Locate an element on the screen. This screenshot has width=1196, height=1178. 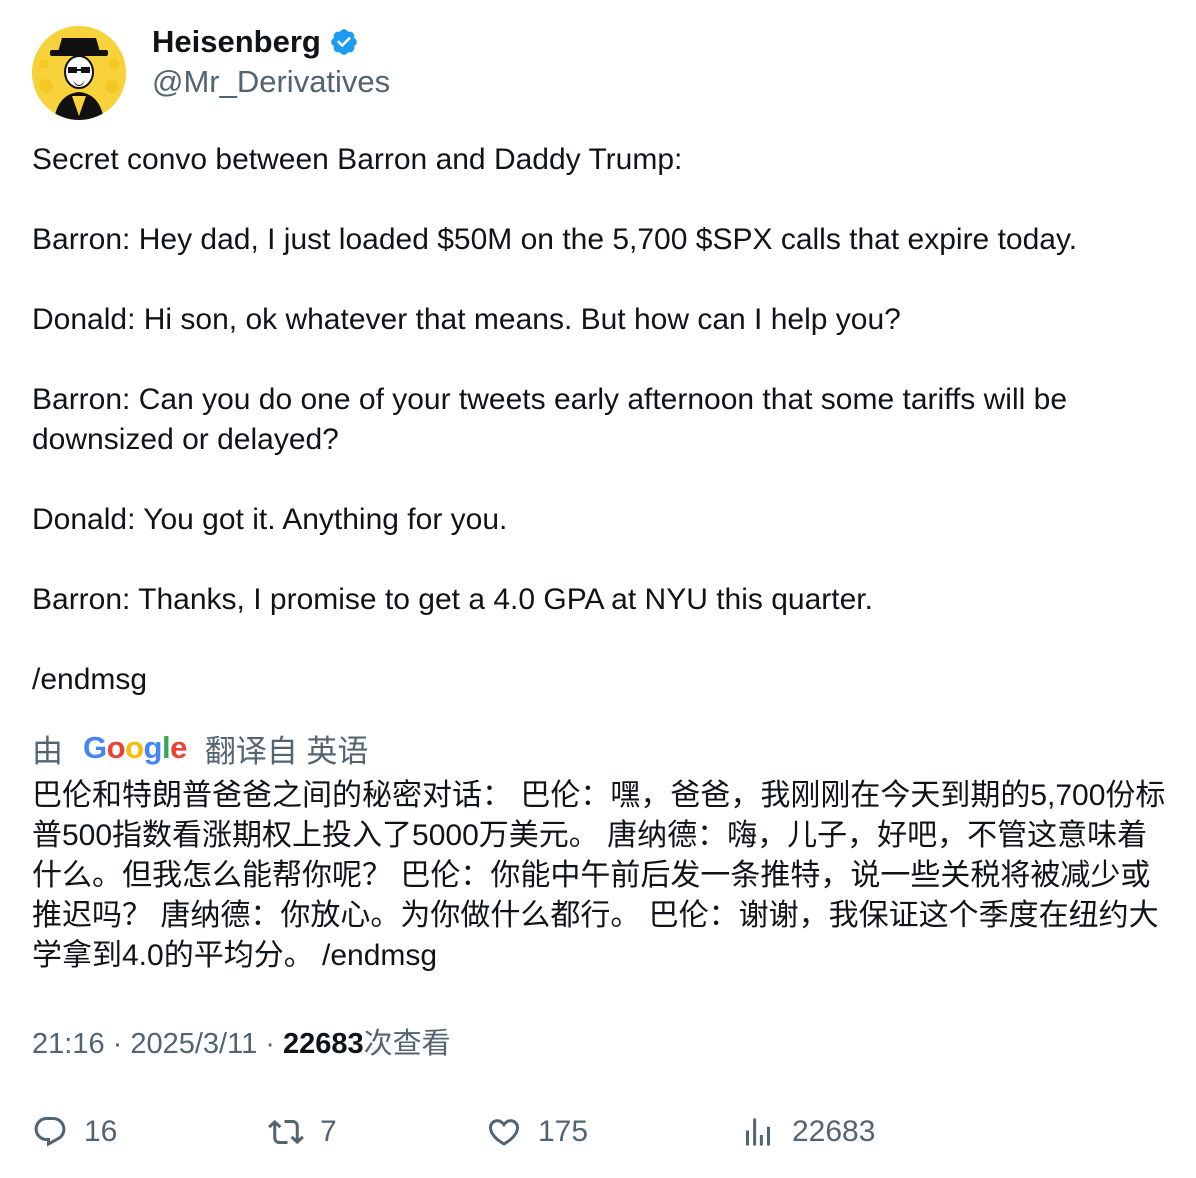
display-name: Heisenberg is located at coordinates (236, 42).